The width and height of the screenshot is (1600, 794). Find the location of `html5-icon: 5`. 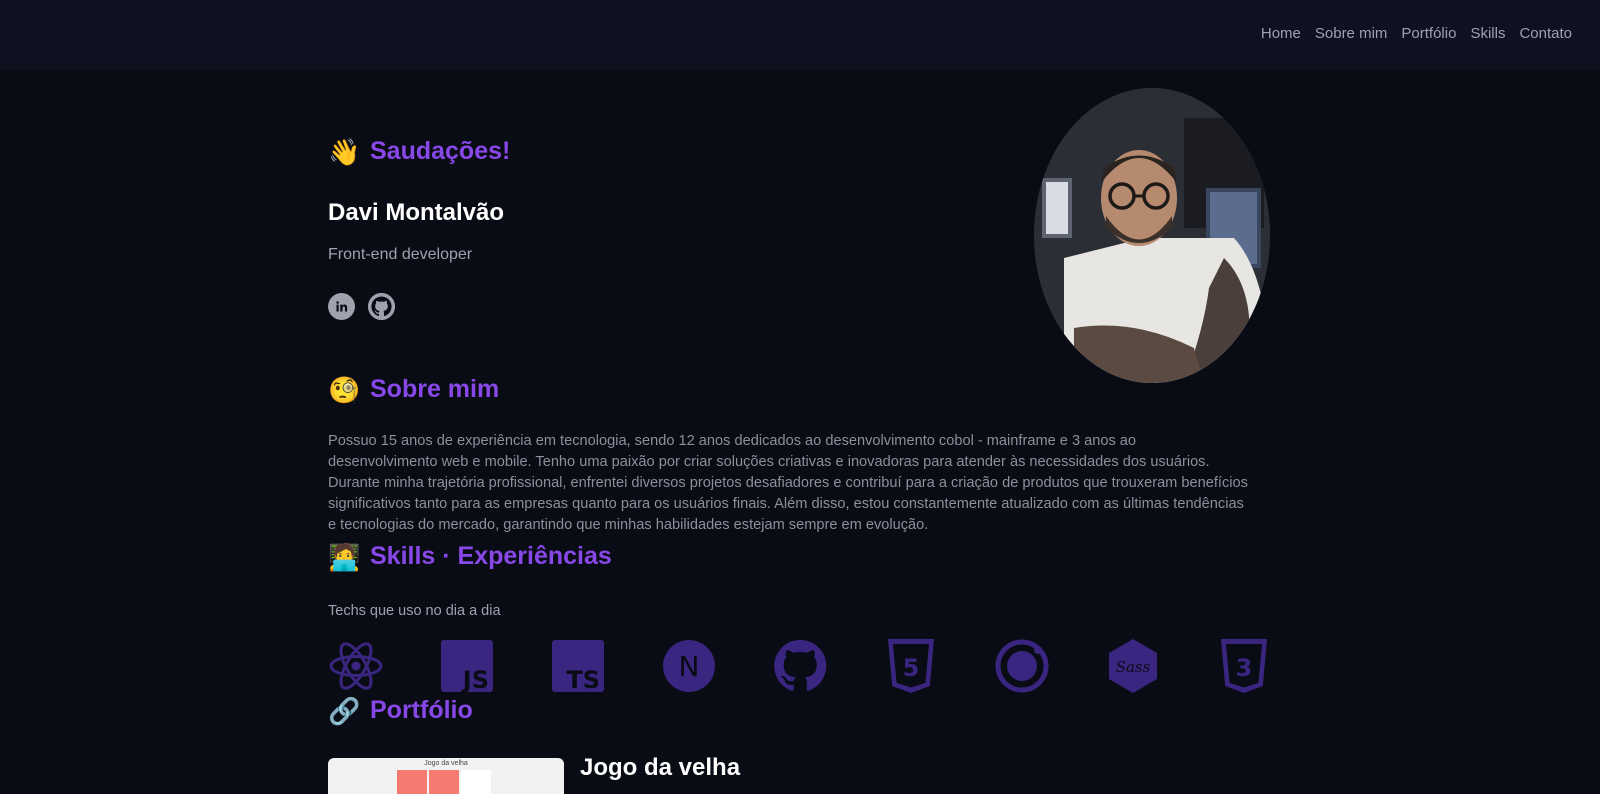

html5-icon: 5 is located at coordinates (911, 666).